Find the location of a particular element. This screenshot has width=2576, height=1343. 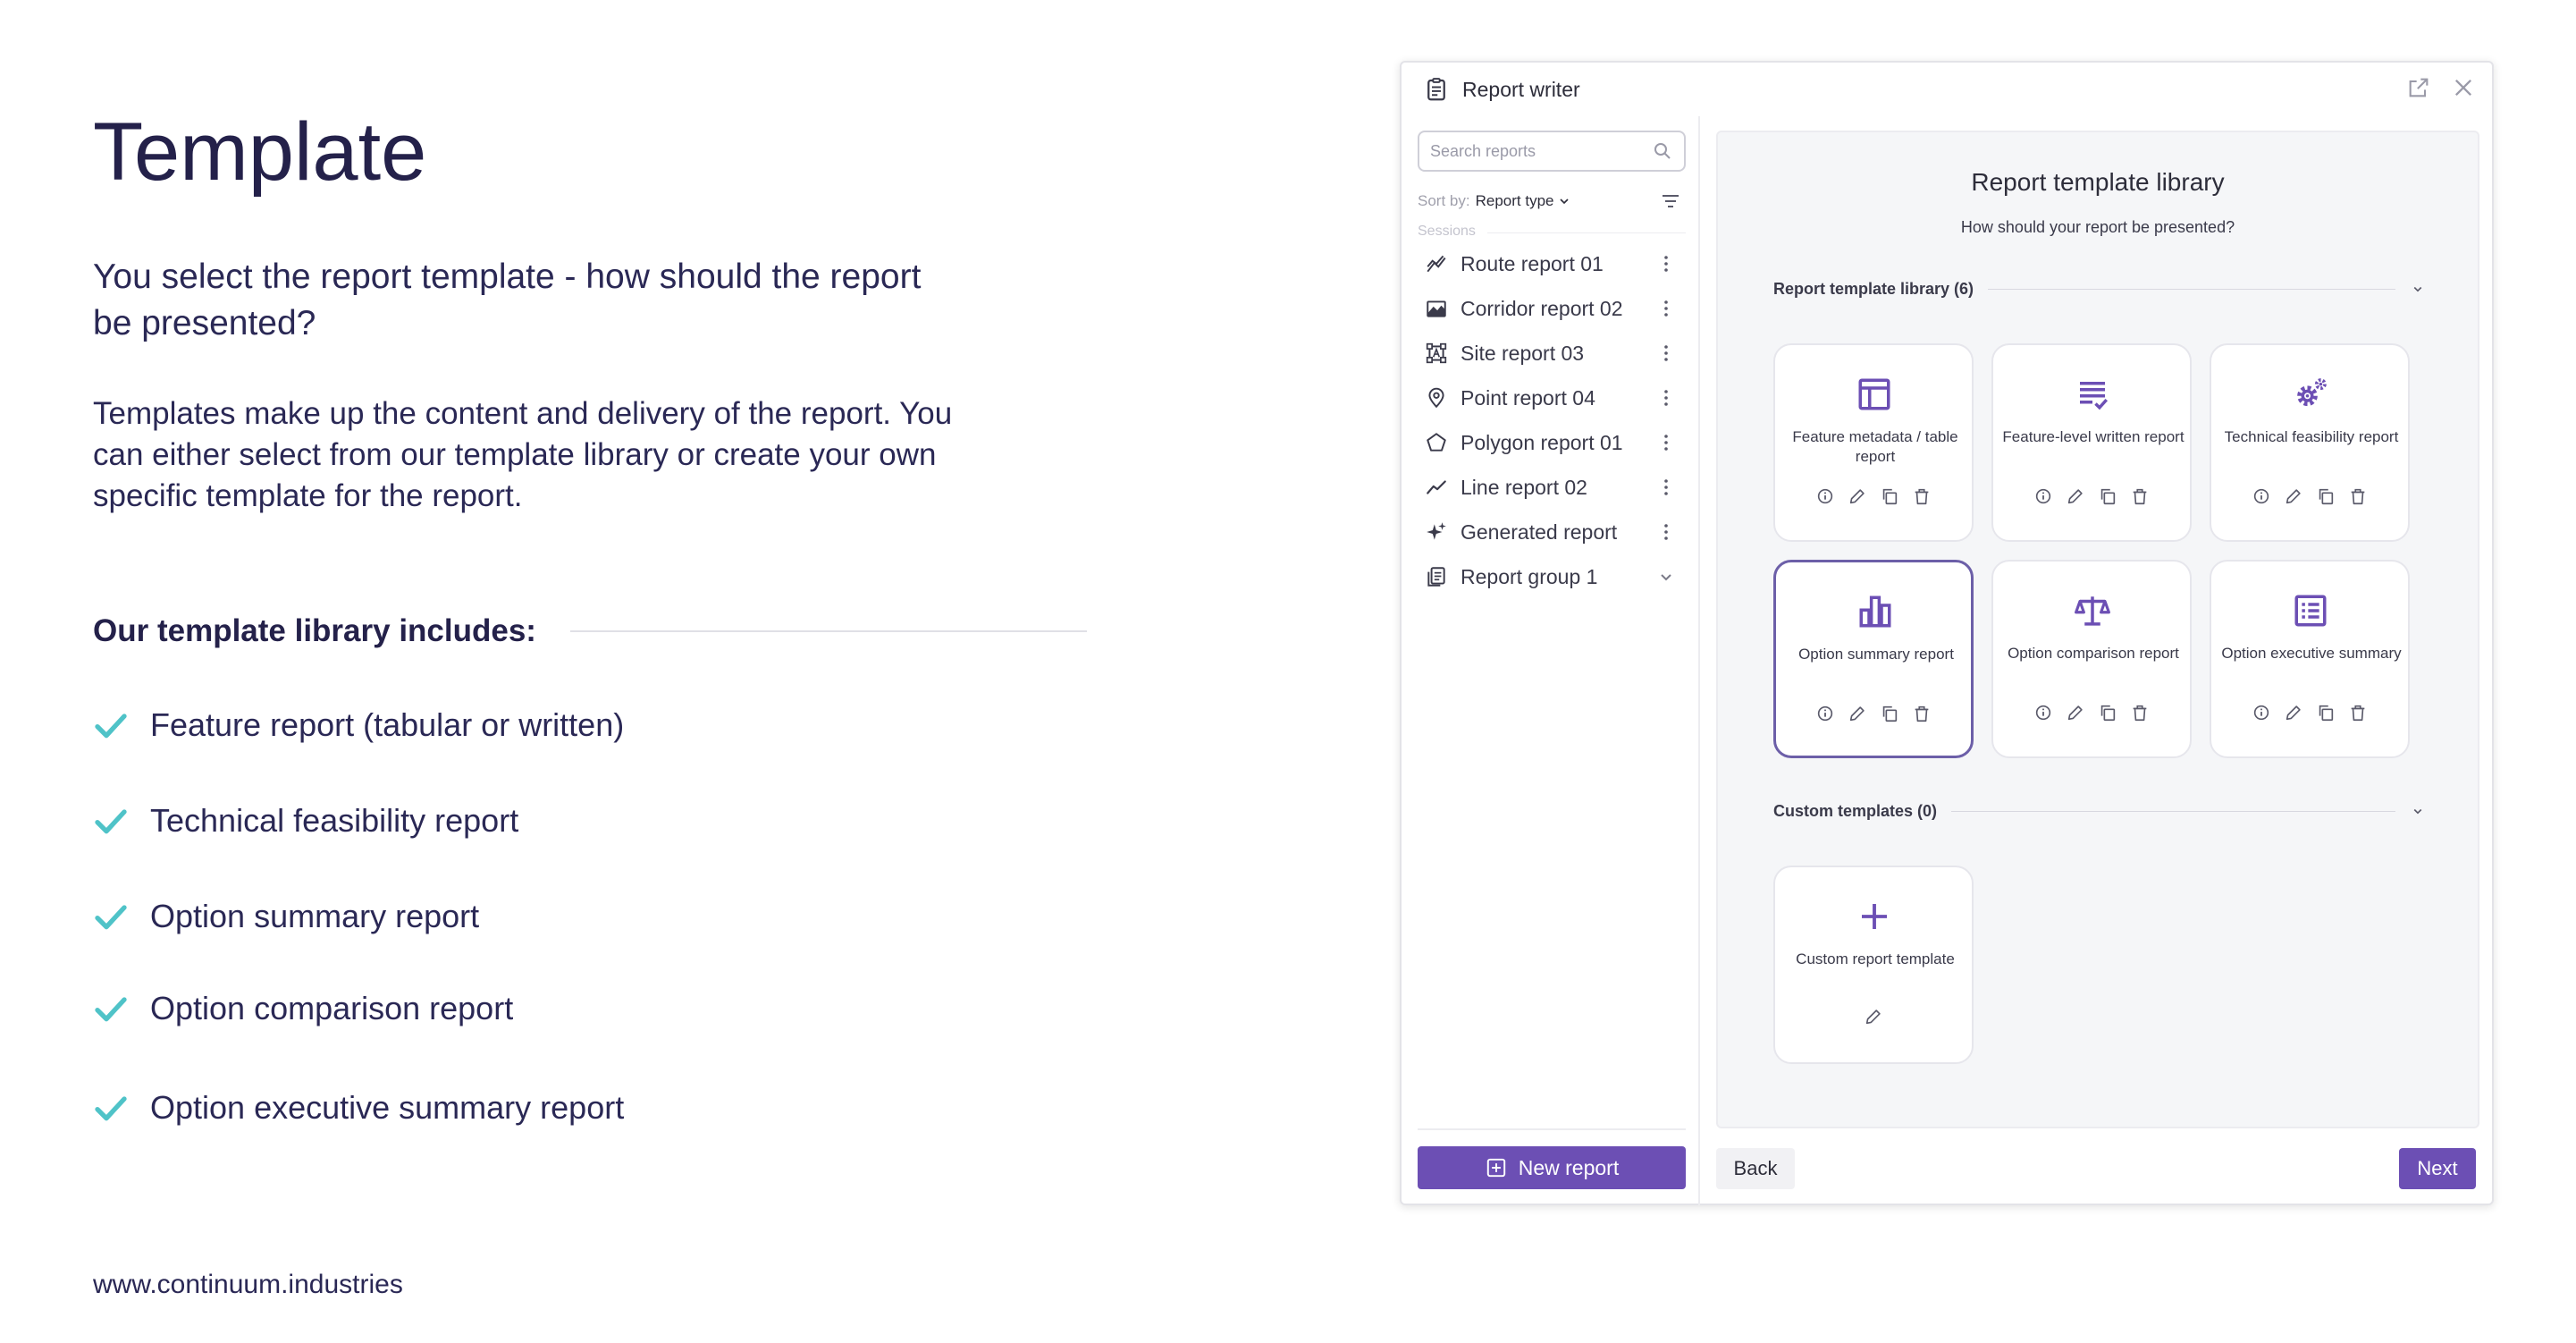

template-card-feature-written: Feature-level written report is located at coordinates (2092, 442).